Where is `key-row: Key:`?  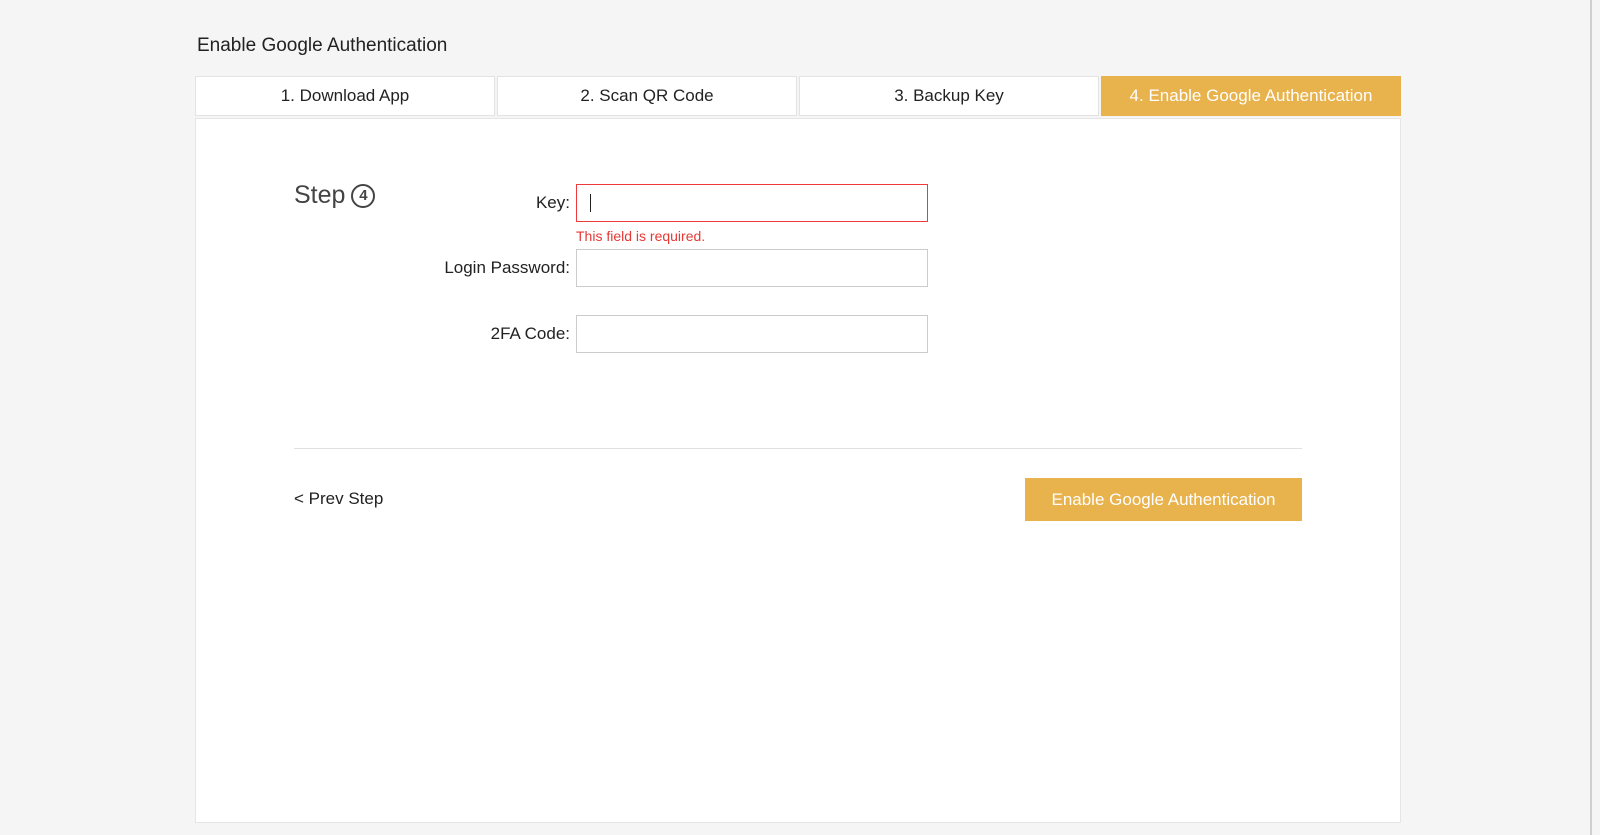
key-row: Key: is located at coordinates (696, 203).